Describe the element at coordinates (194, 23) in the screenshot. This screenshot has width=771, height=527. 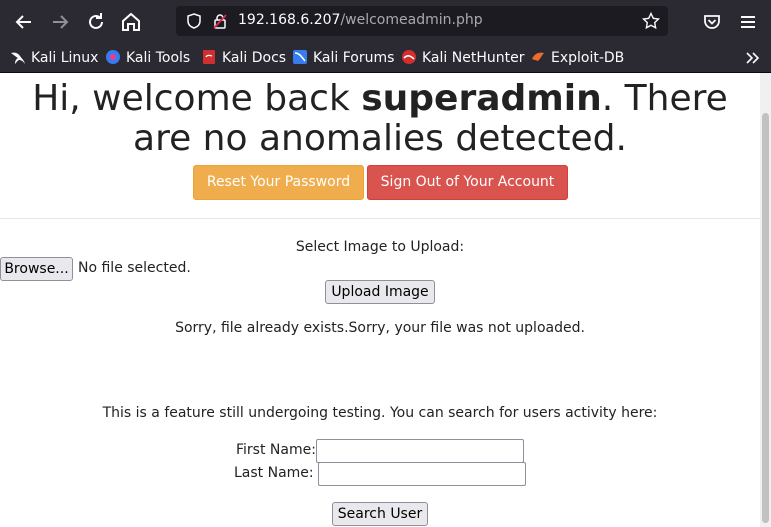
I see `shield-icon` at that location.